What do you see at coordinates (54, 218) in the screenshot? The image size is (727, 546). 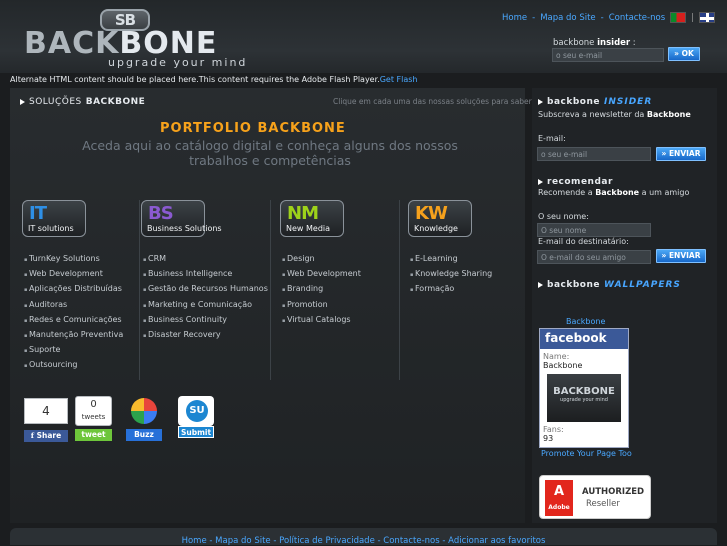 I see `category-badge-it: IT IT solutions` at bounding box center [54, 218].